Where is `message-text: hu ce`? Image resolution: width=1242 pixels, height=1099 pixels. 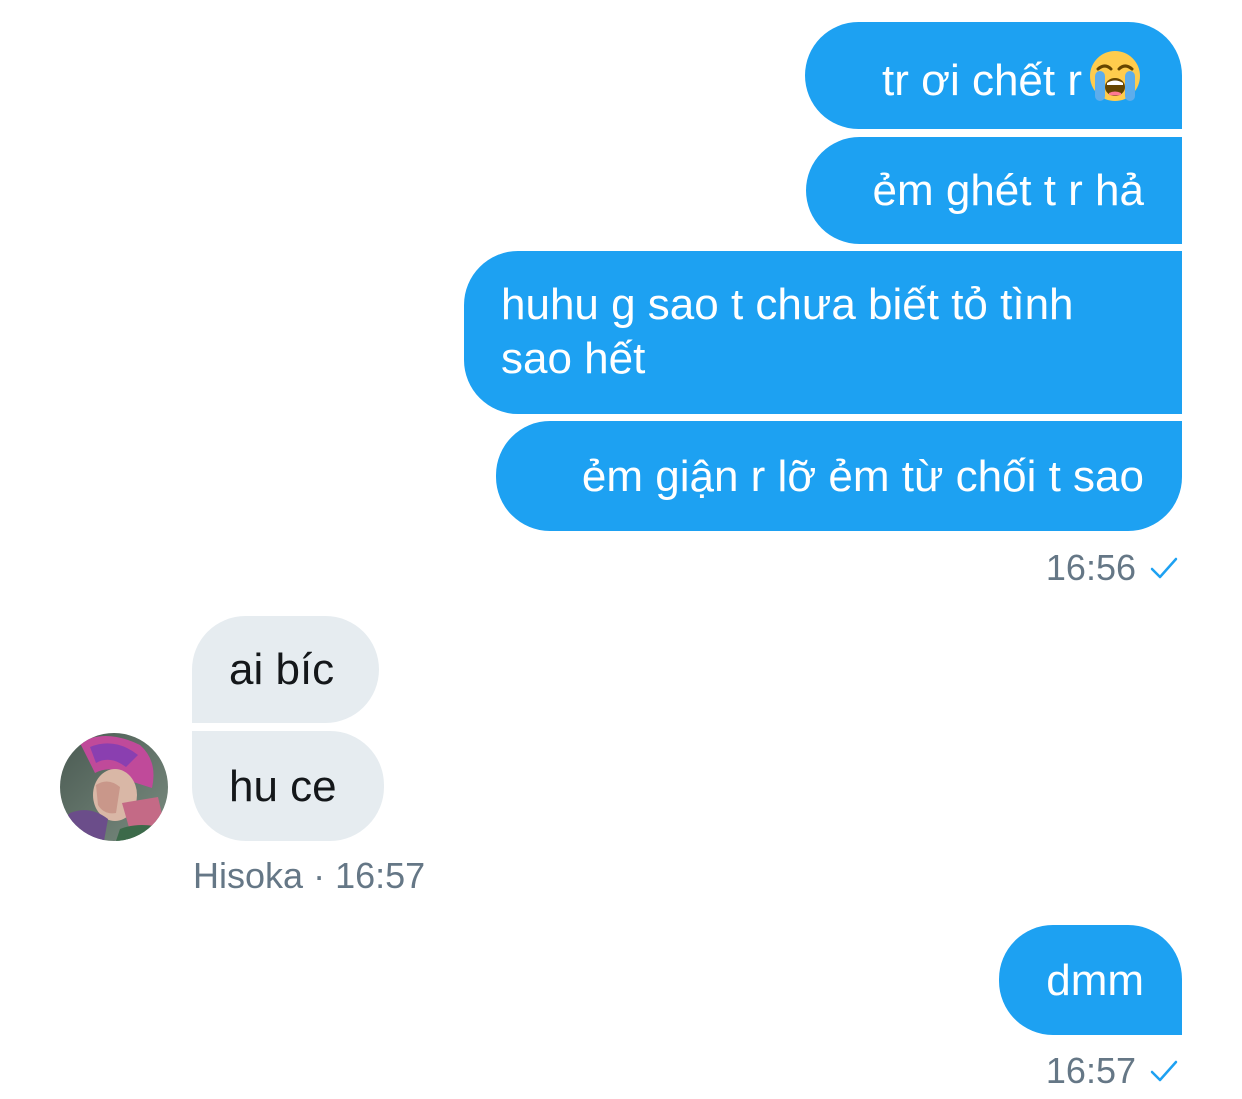
message-text: hu ce is located at coordinates (283, 786).